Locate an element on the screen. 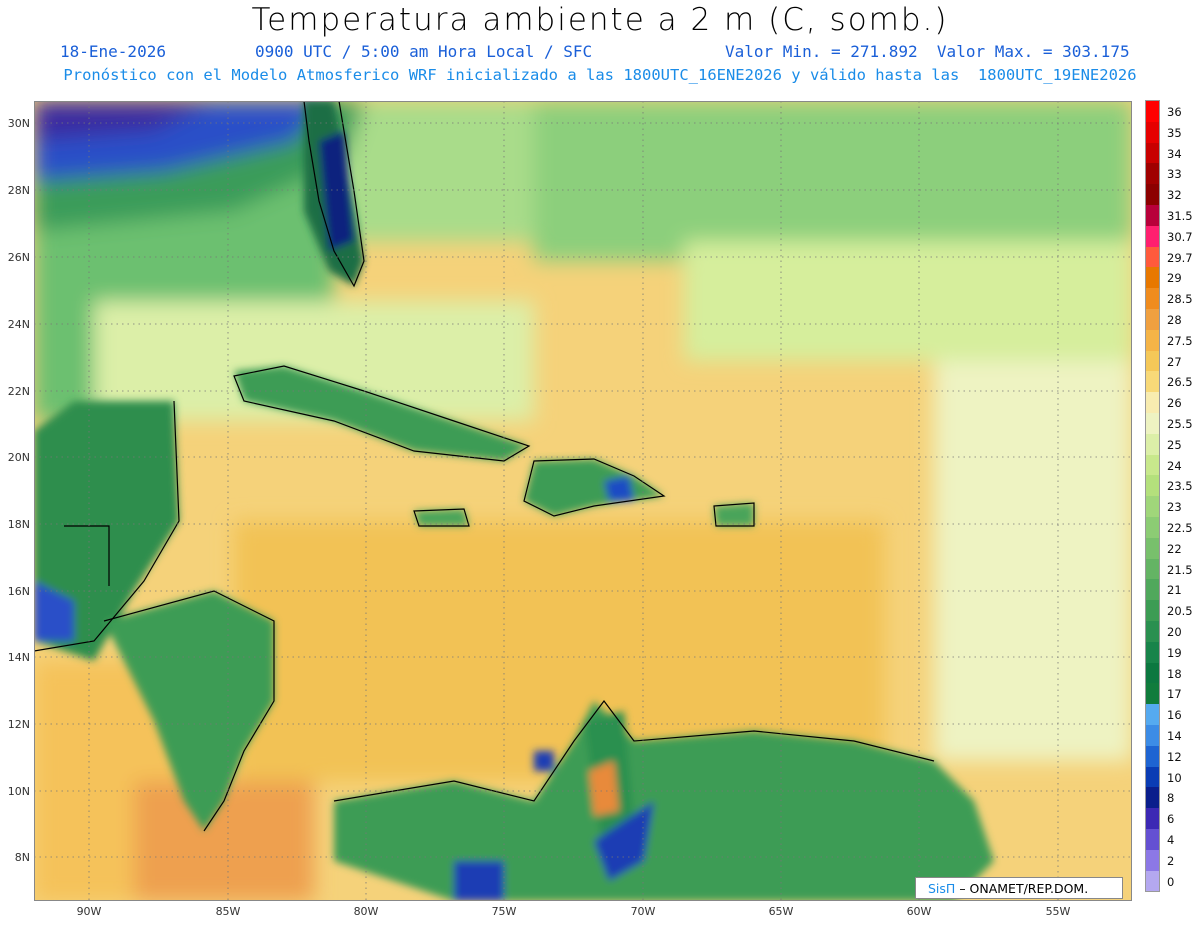  legend-label: 28.5 is located at coordinates (1180, 299).